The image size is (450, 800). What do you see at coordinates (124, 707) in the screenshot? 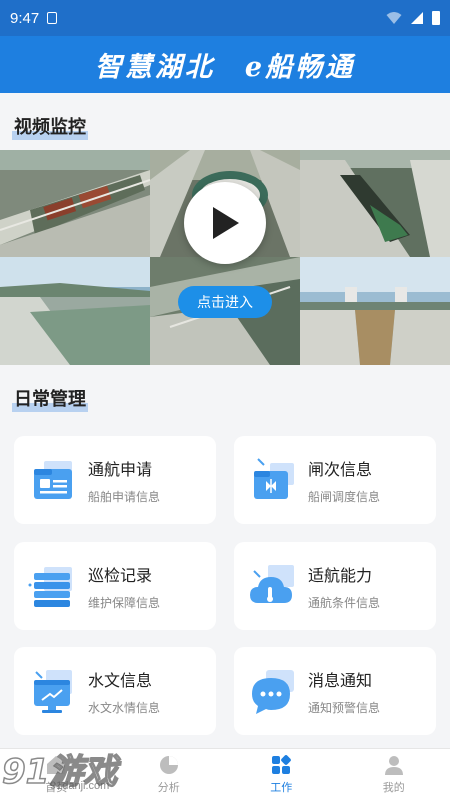
I see `card-subtitle: 水文水情信息` at bounding box center [124, 707].